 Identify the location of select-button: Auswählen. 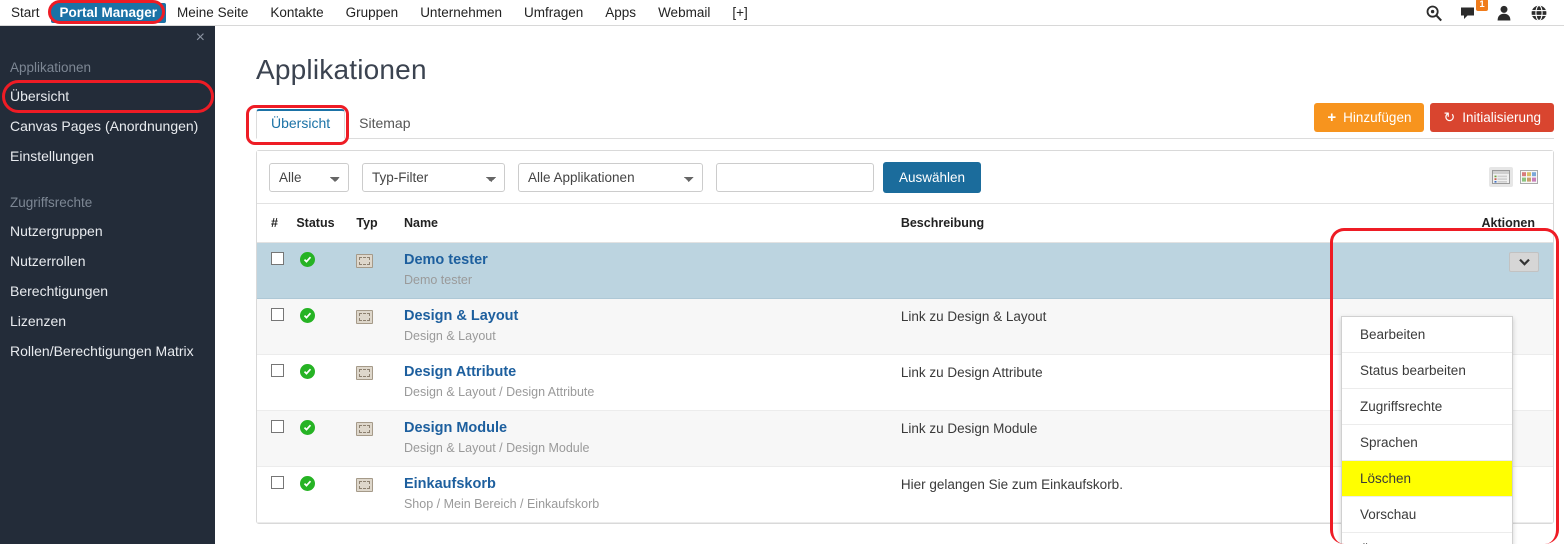
(932, 177).